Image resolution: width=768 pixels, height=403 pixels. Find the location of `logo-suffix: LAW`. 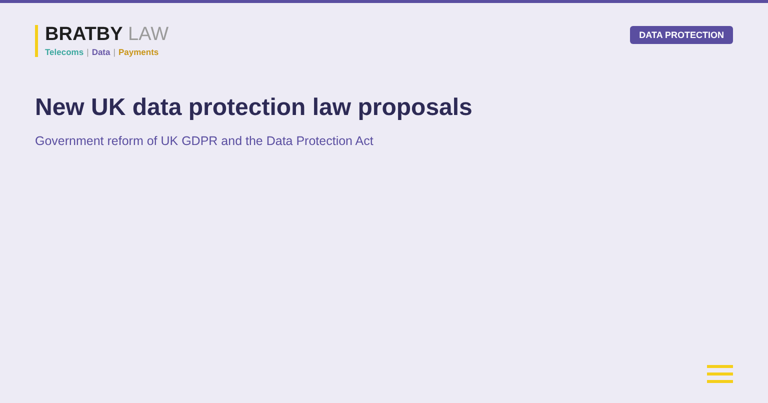

logo-suffix: LAW is located at coordinates (148, 34).